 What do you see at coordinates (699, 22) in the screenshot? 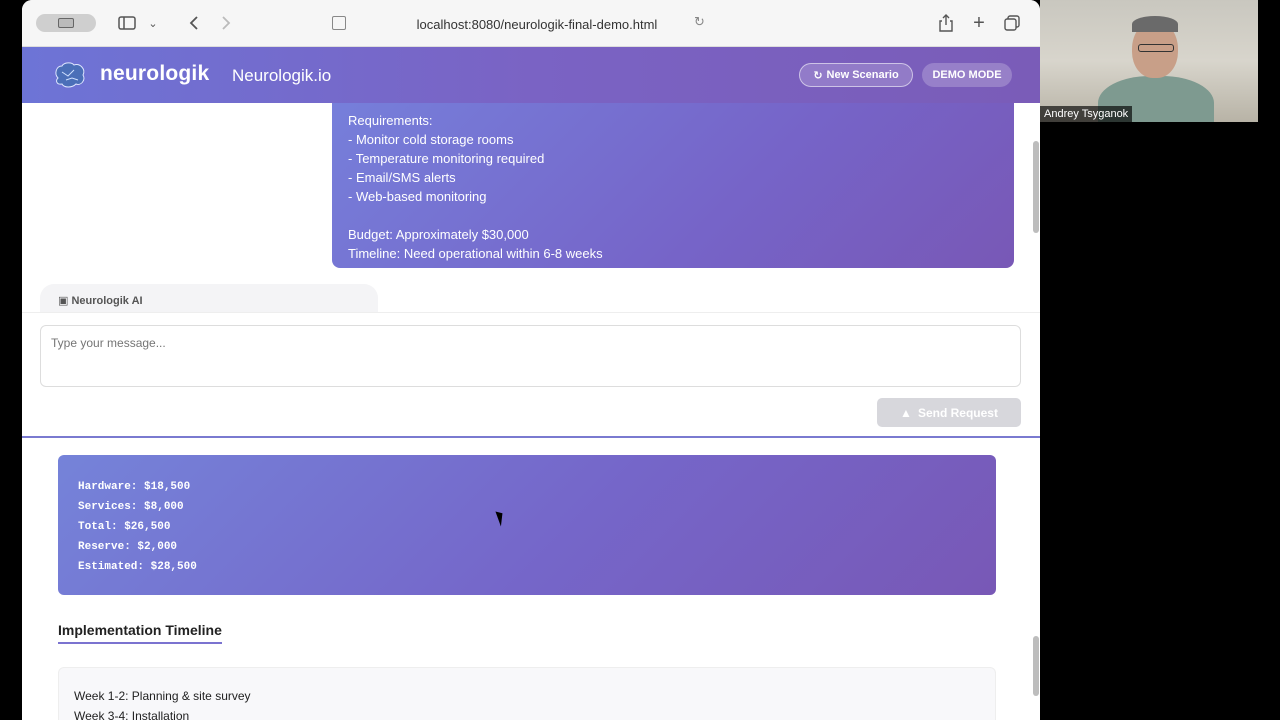
I see `translate-reload-icon: ↻` at bounding box center [699, 22].